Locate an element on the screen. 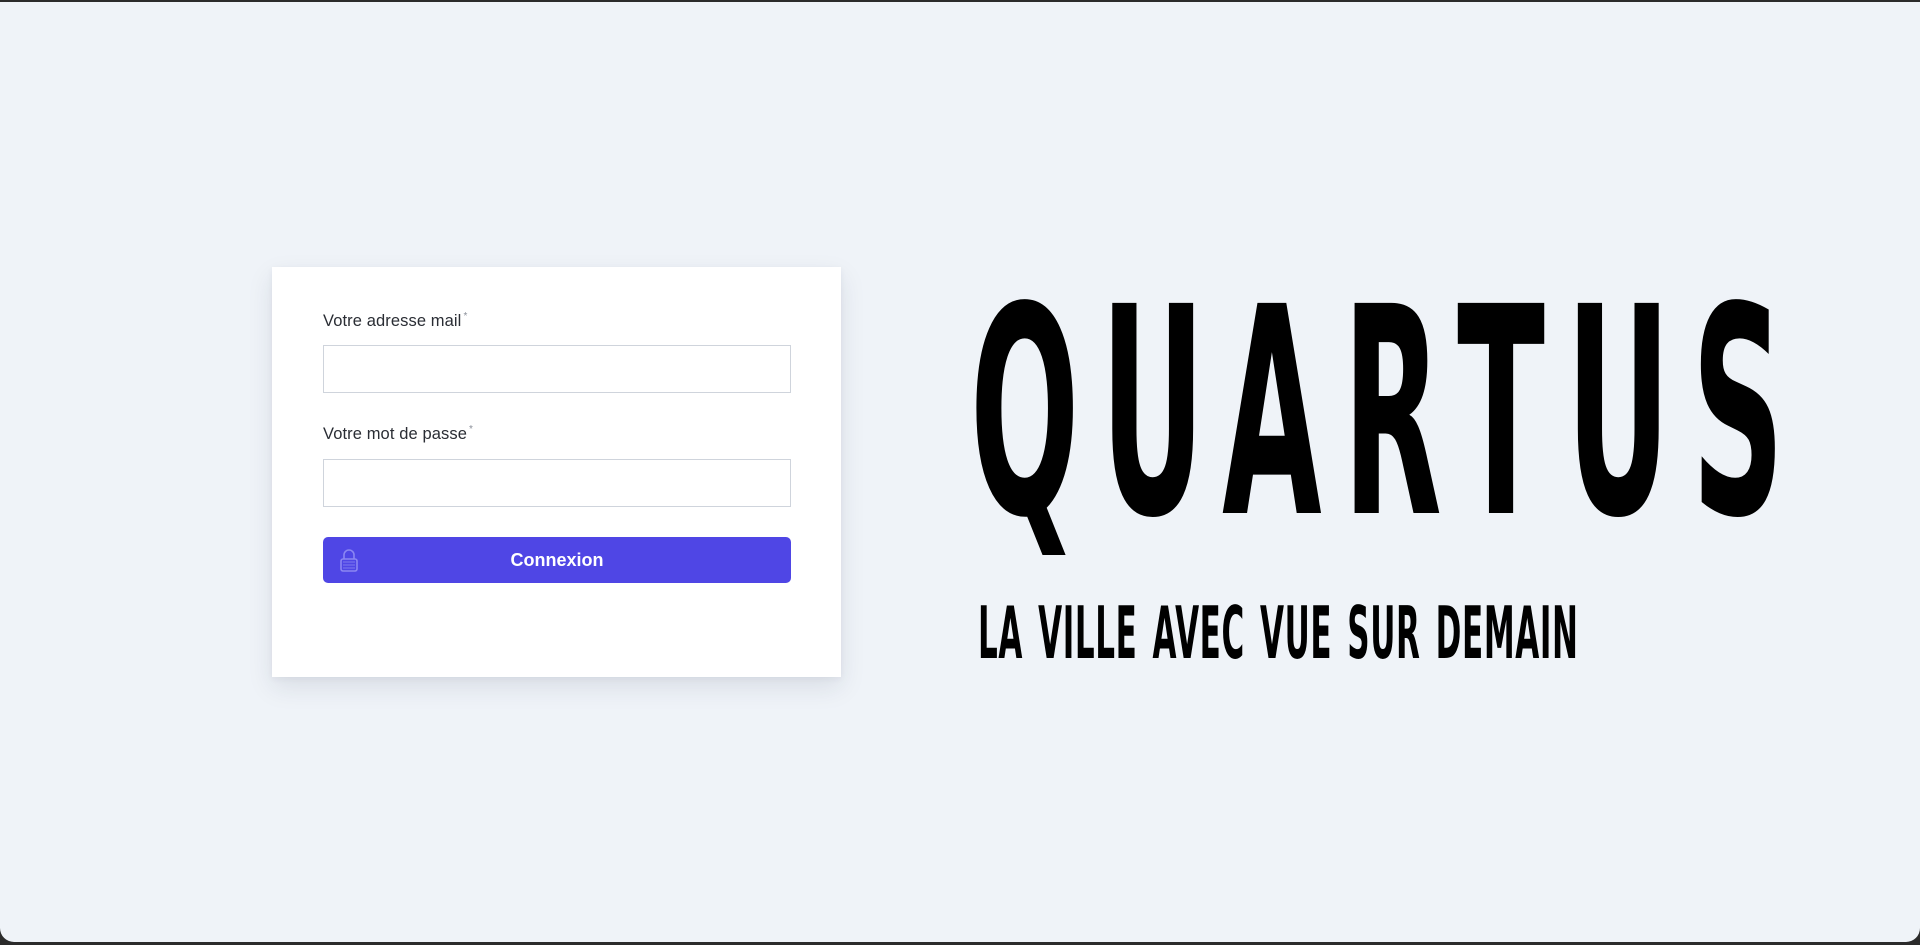  password-label: Votre mot de passe * is located at coordinates (398, 434).